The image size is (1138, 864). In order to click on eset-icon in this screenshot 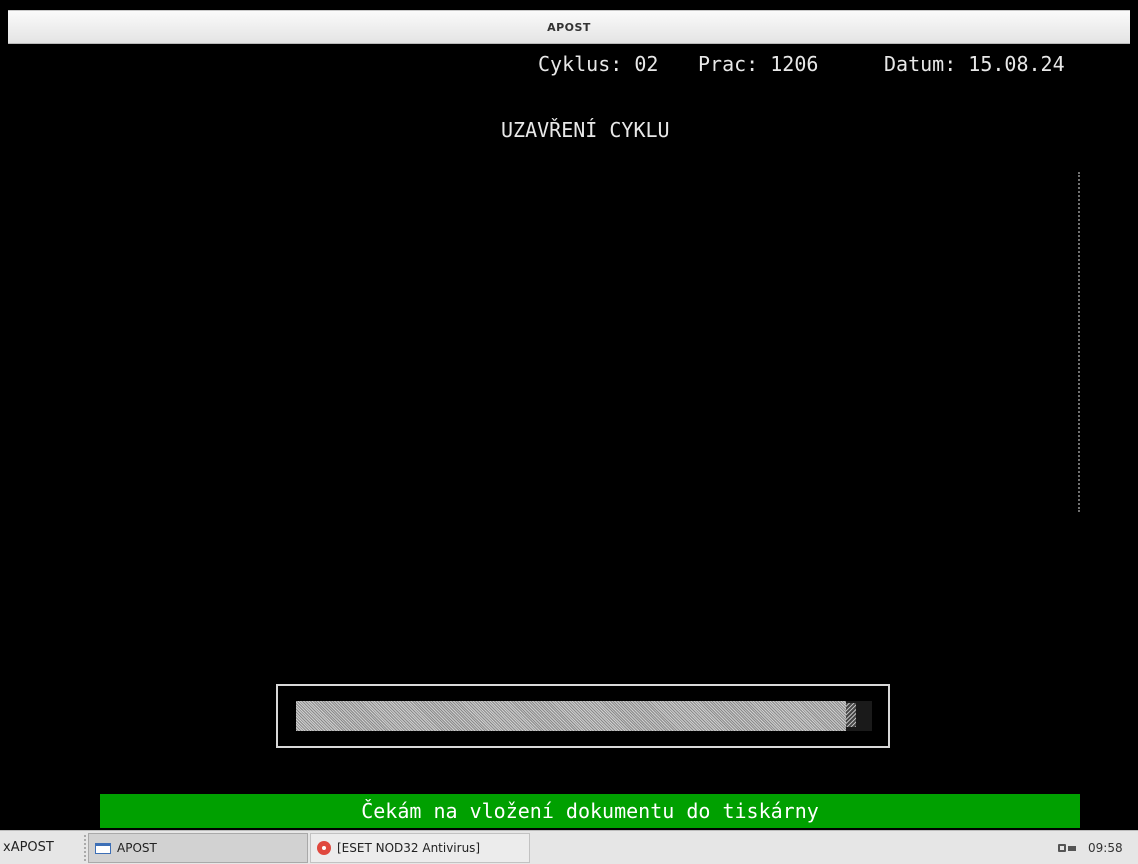, I will do `click(324, 848)`.